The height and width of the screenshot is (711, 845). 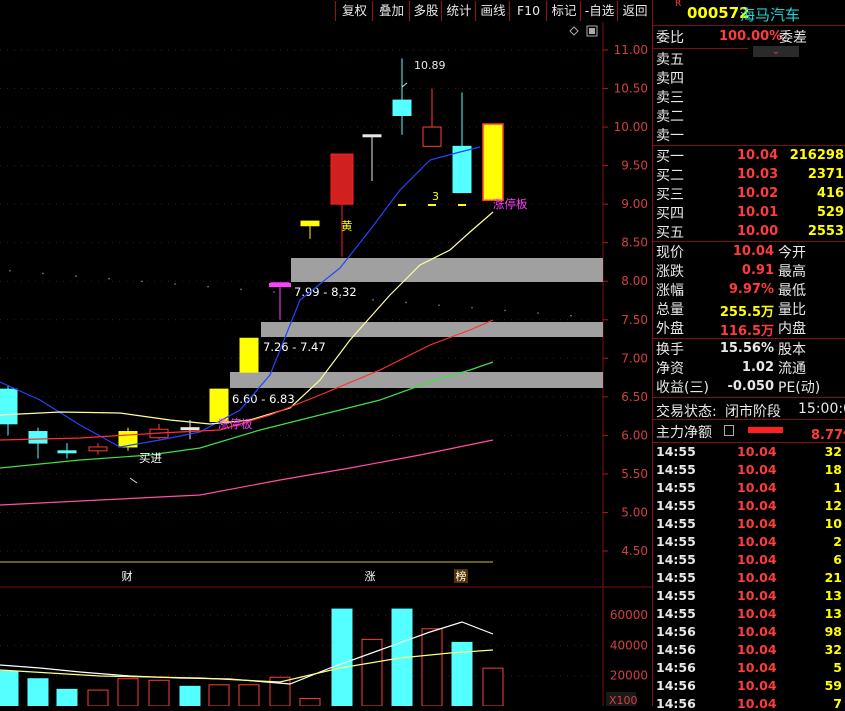 What do you see at coordinates (758, 231) in the screenshot?
I see `buy-level-price: 10.00` at bounding box center [758, 231].